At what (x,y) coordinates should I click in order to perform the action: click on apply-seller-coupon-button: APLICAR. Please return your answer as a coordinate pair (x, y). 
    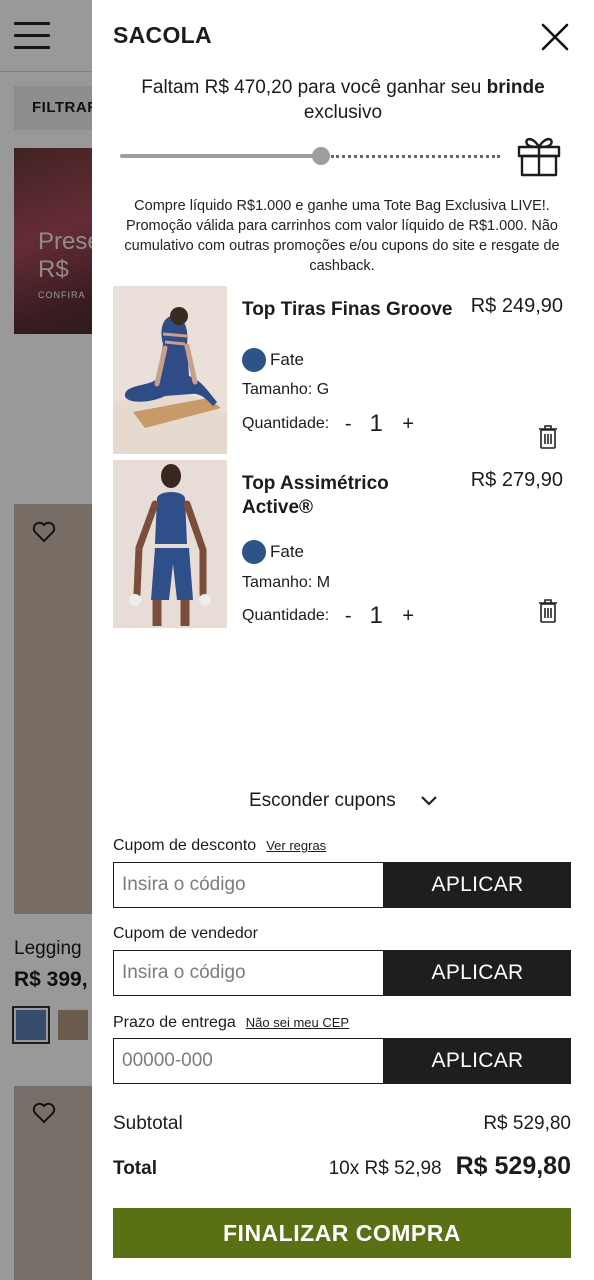
    Looking at the image, I should click on (477, 973).